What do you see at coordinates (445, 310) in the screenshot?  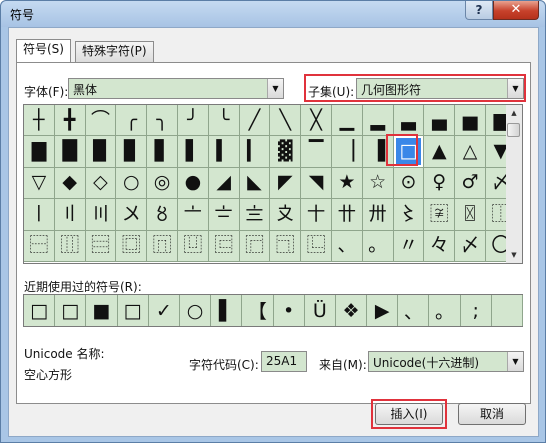 I see `recent-symbol-cell: 。` at bounding box center [445, 310].